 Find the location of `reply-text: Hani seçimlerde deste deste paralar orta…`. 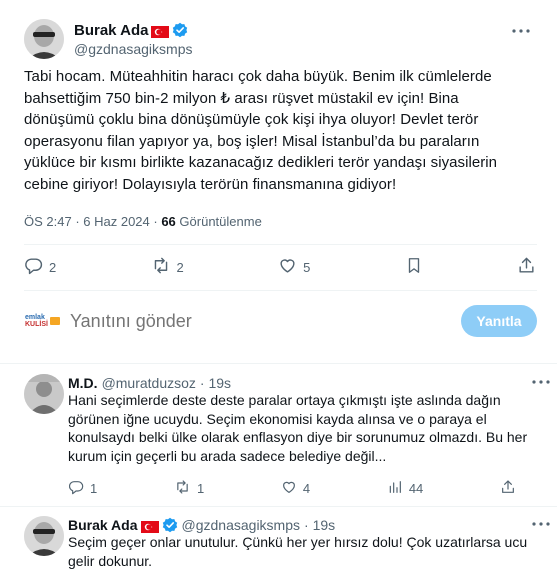

reply-text: Hani seçimlerde deste deste paralar orta… is located at coordinates (303, 428).